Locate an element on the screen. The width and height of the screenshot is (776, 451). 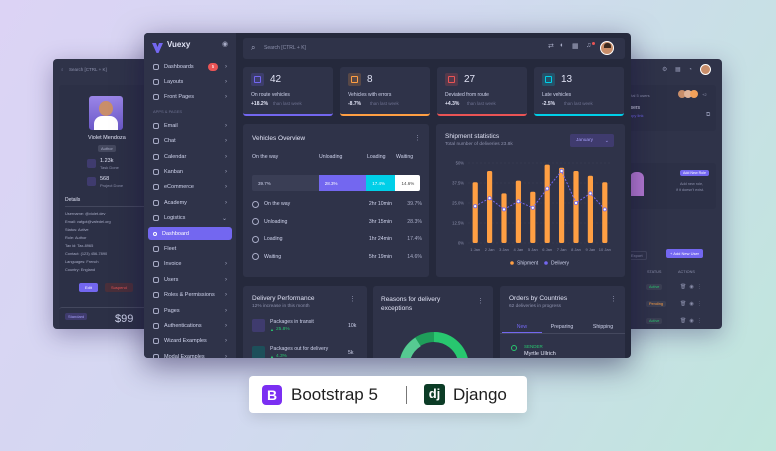
row-time: 3hr 15min is located at coordinates (380, 221).